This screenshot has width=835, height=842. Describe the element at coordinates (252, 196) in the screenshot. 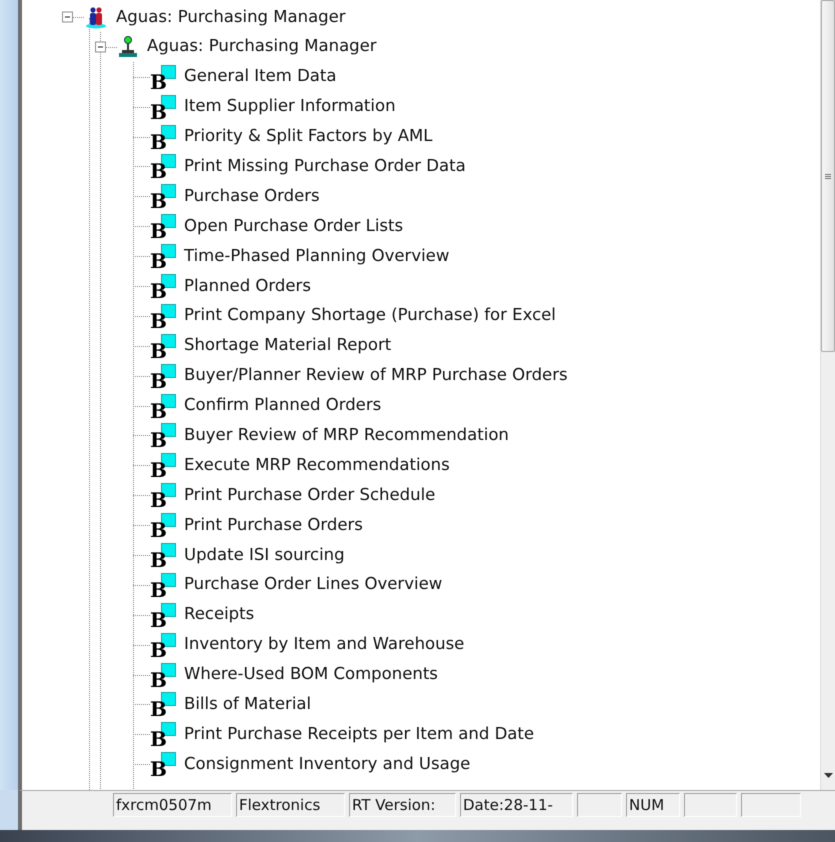

I see `tree-item-label: Purchase Orders` at that location.